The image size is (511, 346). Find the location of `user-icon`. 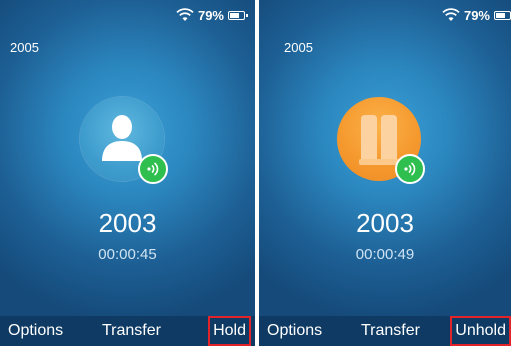

user-icon is located at coordinates (121, 138).